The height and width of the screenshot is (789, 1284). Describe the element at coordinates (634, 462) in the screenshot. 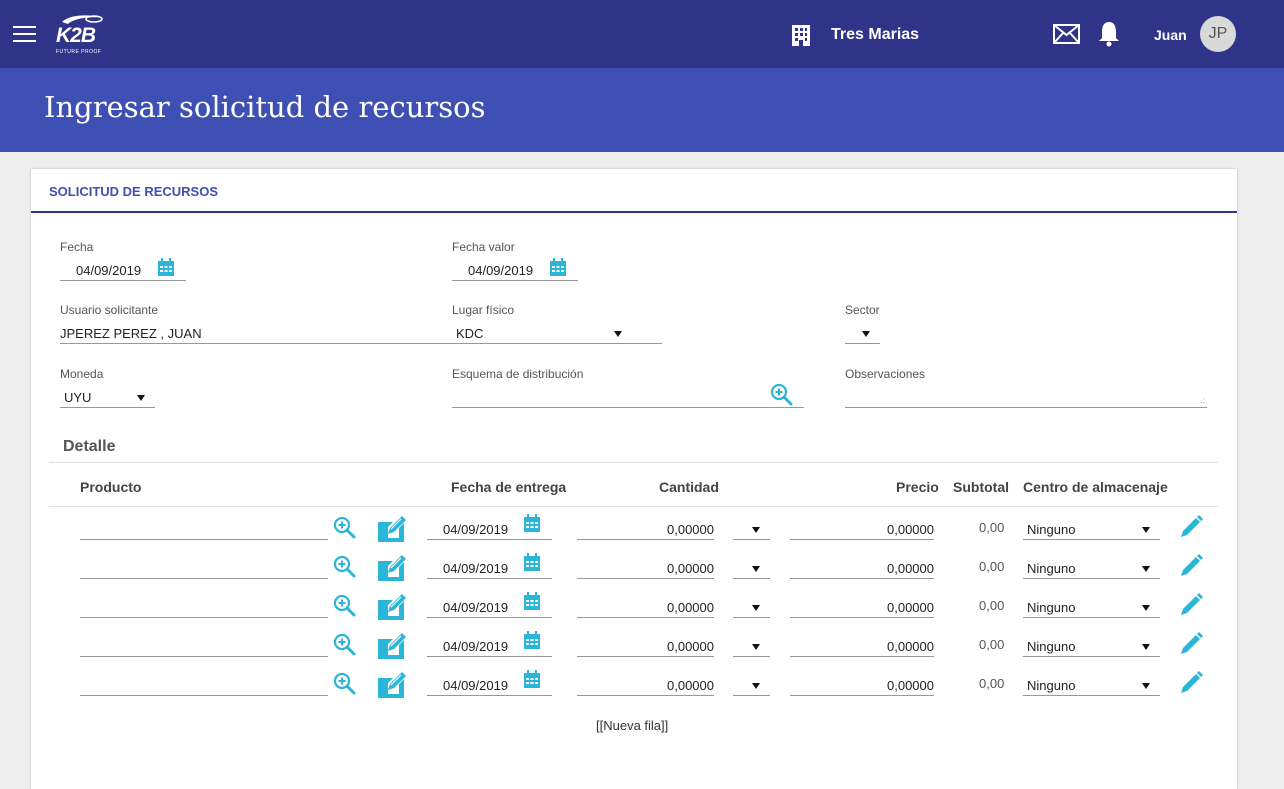

I see `detalle-divider` at that location.